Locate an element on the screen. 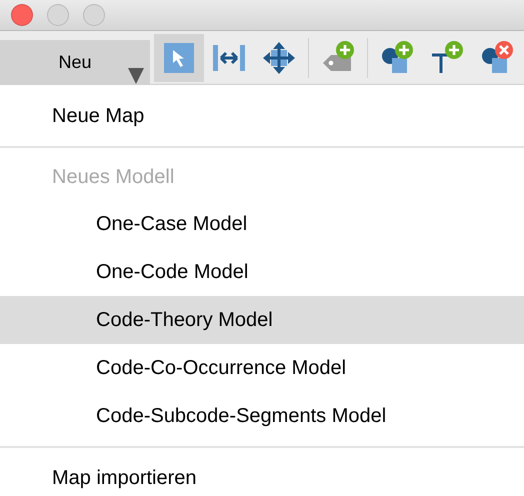 This screenshot has height=496, width=524. shape-add-icon is located at coordinates (397, 57).